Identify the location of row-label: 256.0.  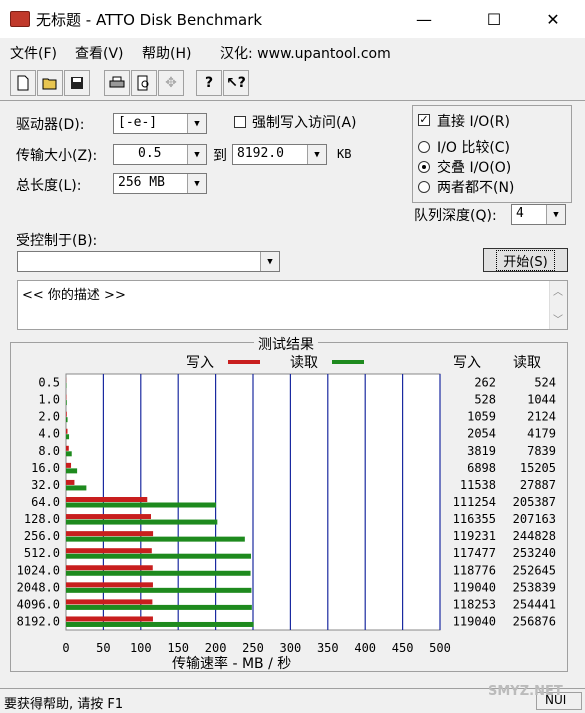
(42, 536).